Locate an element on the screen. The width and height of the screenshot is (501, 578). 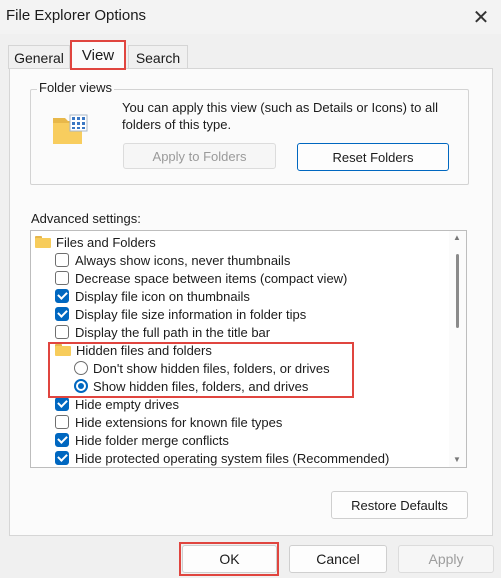
setting-always-show-icons: Always show icons, never thumbnails is located at coordinates (172, 260).